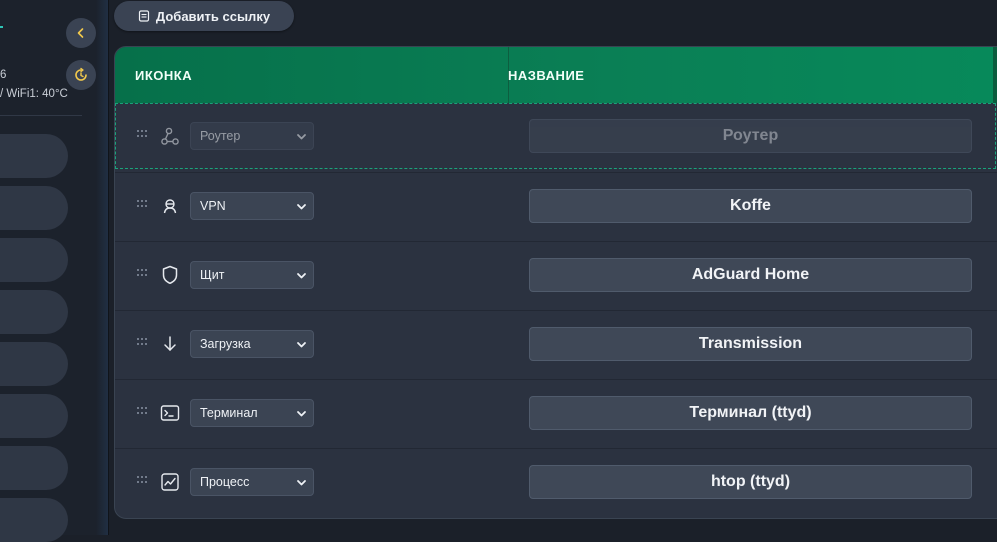 Image resolution: width=997 pixels, height=542 pixels. I want to click on icon-select: Щит, so click(252, 275).